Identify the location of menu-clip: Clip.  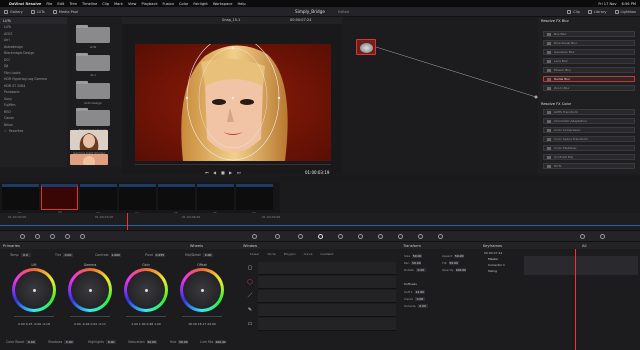
(105, 4).